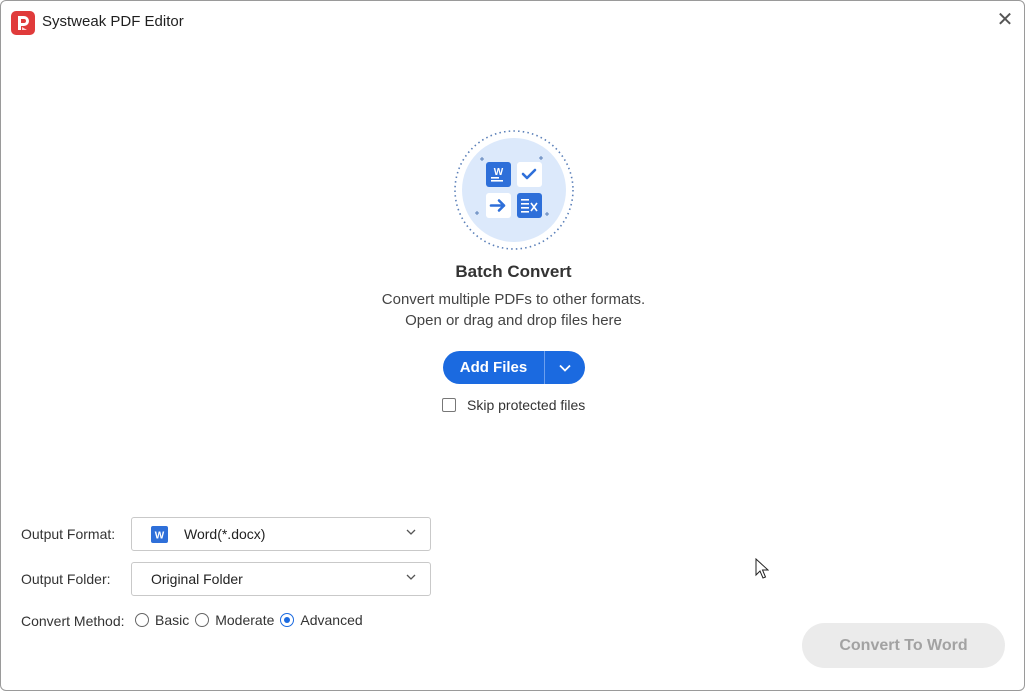  I want to click on word-icon: W, so click(159, 534).